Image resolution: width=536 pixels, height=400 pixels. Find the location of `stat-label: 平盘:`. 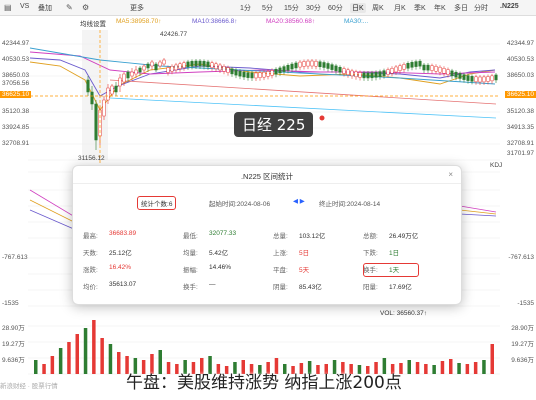

stat-label: 平盘: is located at coordinates (280, 270).